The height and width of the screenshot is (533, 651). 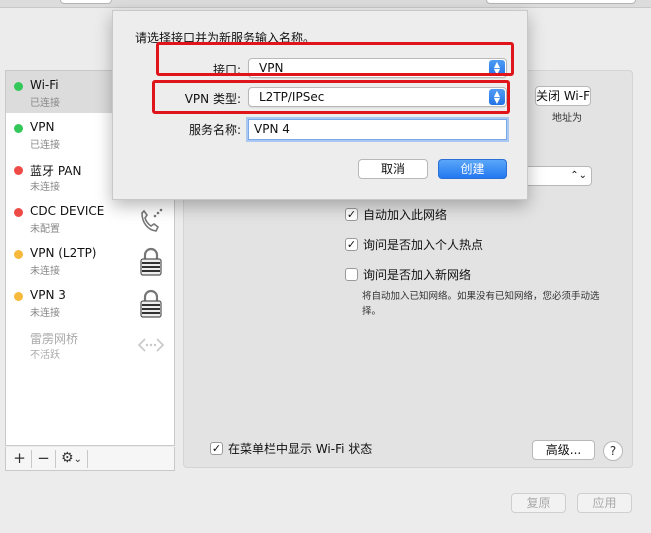 What do you see at coordinates (42, 127) in the screenshot?
I see `service-name: VPN` at bounding box center [42, 127].